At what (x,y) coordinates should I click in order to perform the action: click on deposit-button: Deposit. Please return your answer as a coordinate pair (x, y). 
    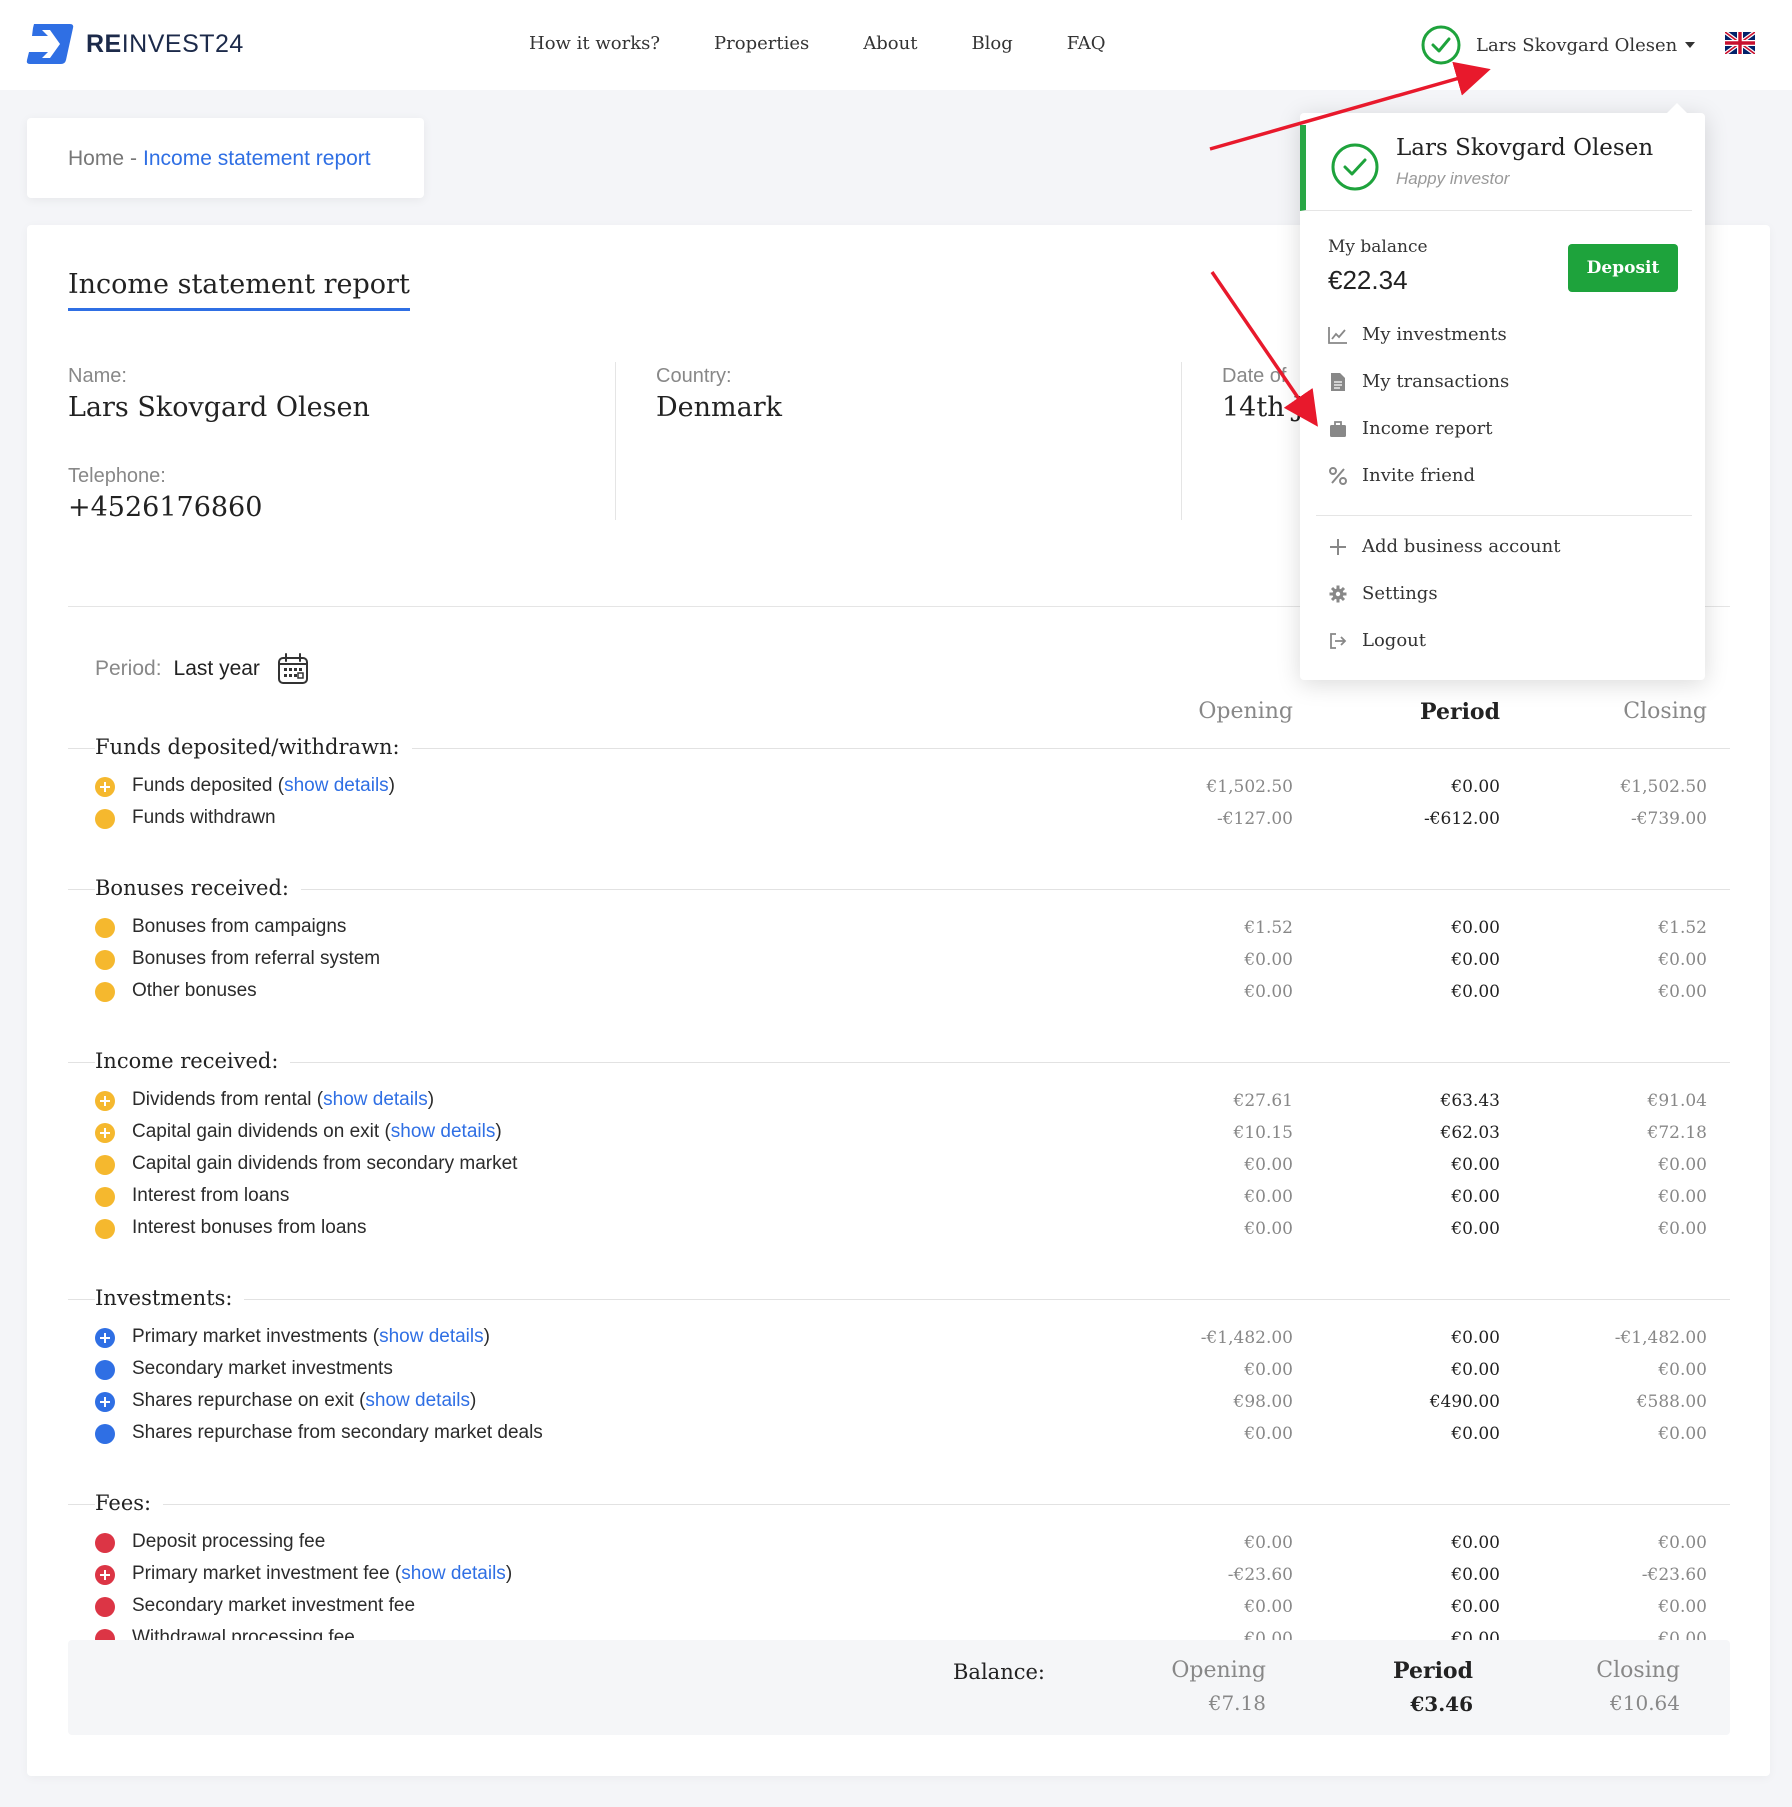
    Looking at the image, I should click on (1623, 268).